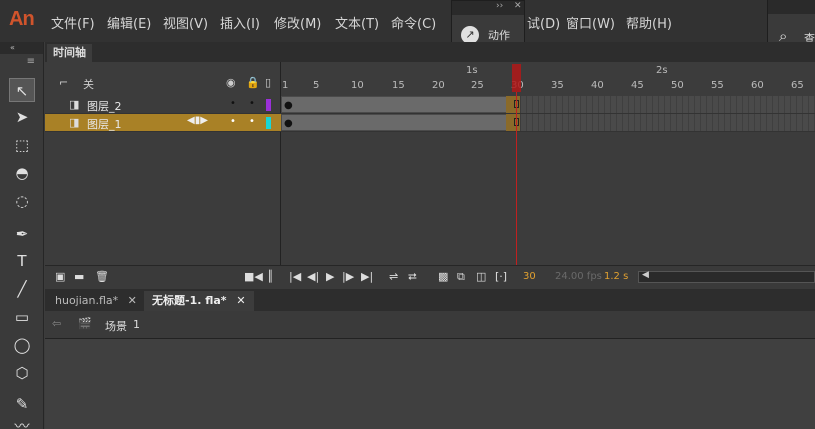 The height and width of the screenshot is (429, 815). Describe the element at coordinates (56, 323) in the screenshot. I see `back-arrow-icon: ⇦` at that location.